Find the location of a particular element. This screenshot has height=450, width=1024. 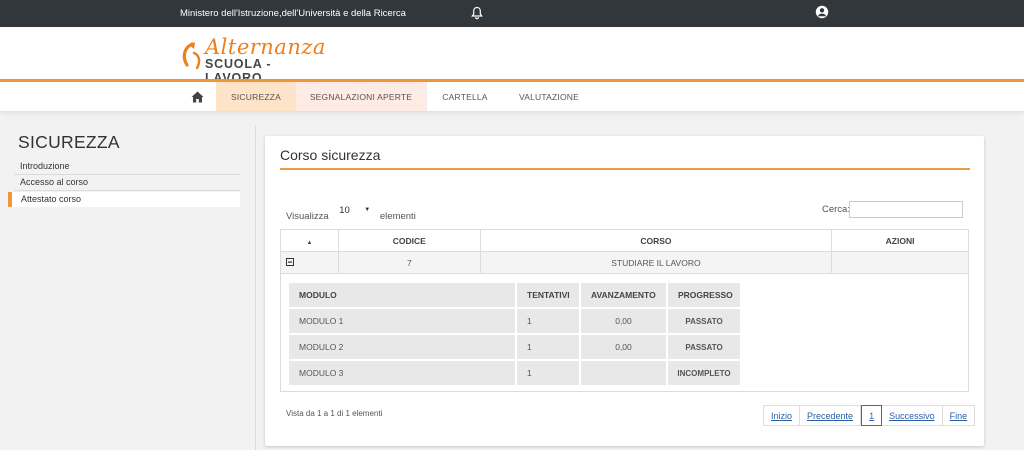

sidebar-title: SICUREZZA is located at coordinates (69, 142).